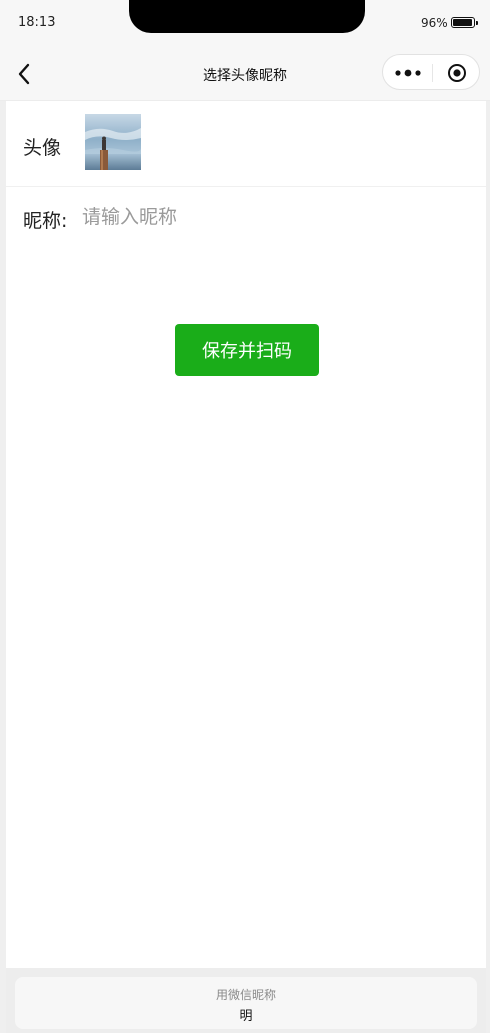 This screenshot has height=1033, width=490. Describe the element at coordinates (45, 221) in the screenshot. I see `nickname-label: 昵称:` at that location.